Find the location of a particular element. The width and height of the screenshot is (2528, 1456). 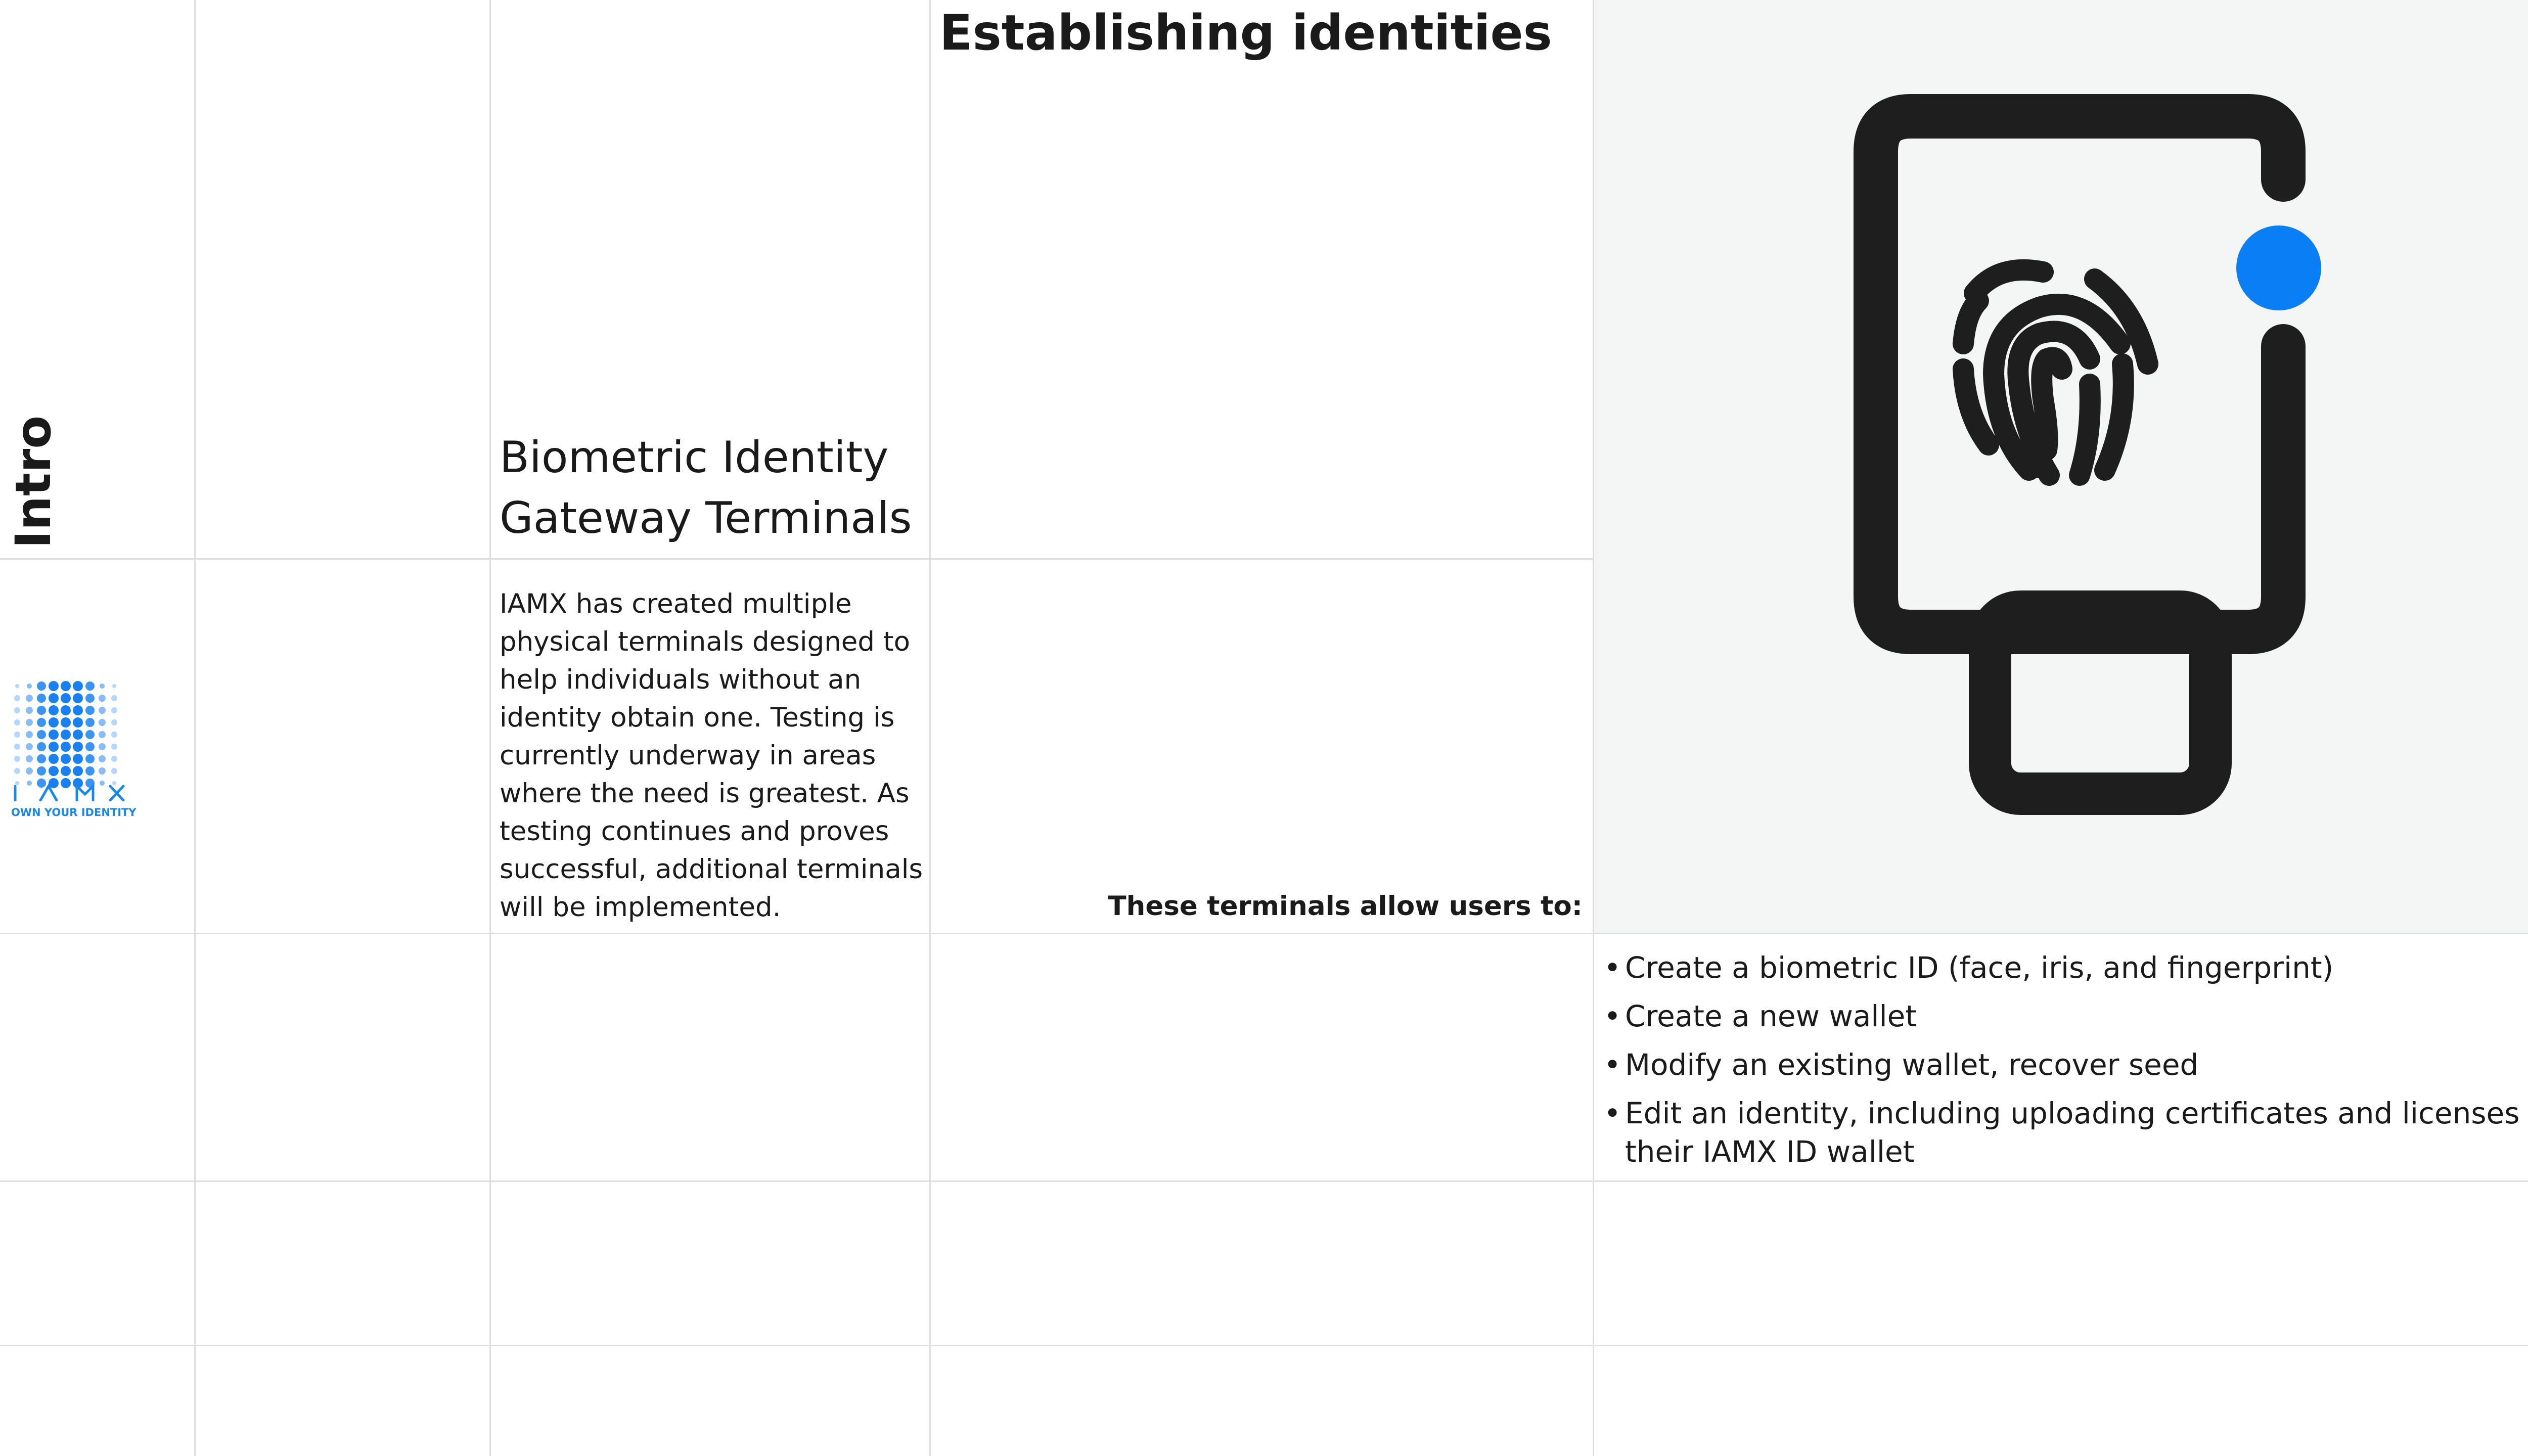

section-label: Intro is located at coordinates (33, 482).